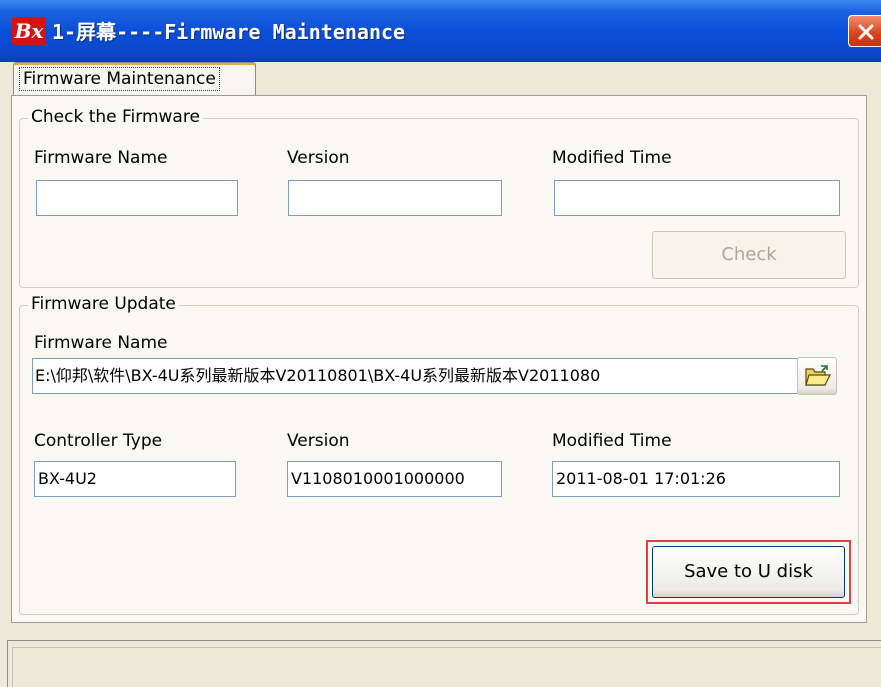 The image size is (881, 687). I want to click on status-bar, so click(444, 663).